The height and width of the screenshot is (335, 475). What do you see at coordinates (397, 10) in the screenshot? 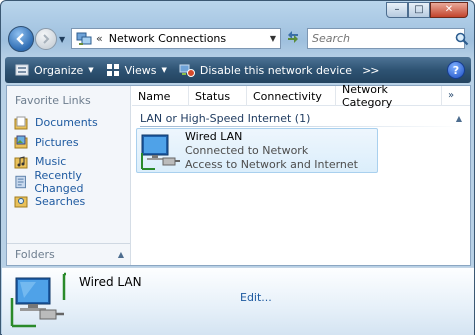
I see `minimize-button: –` at bounding box center [397, 10].